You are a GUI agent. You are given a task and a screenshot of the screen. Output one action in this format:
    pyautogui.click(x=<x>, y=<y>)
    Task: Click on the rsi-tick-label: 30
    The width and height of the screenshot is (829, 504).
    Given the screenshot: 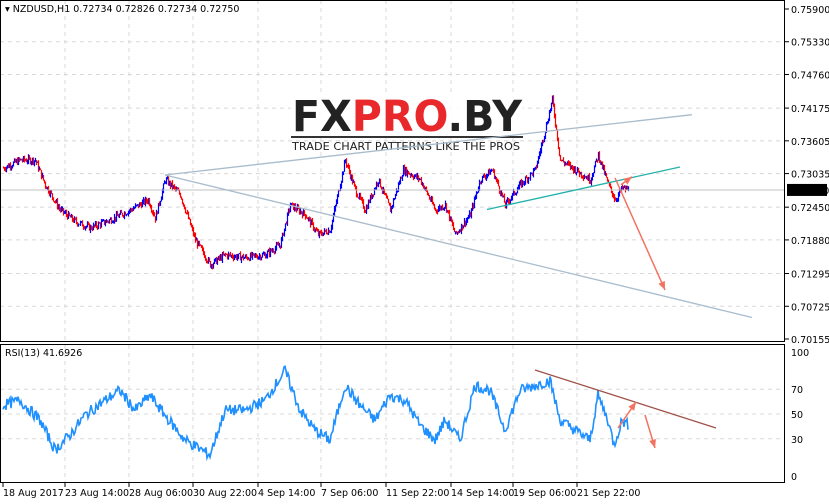 What is the action you would take?
    pyautogui.click(x=797, y=440)
    